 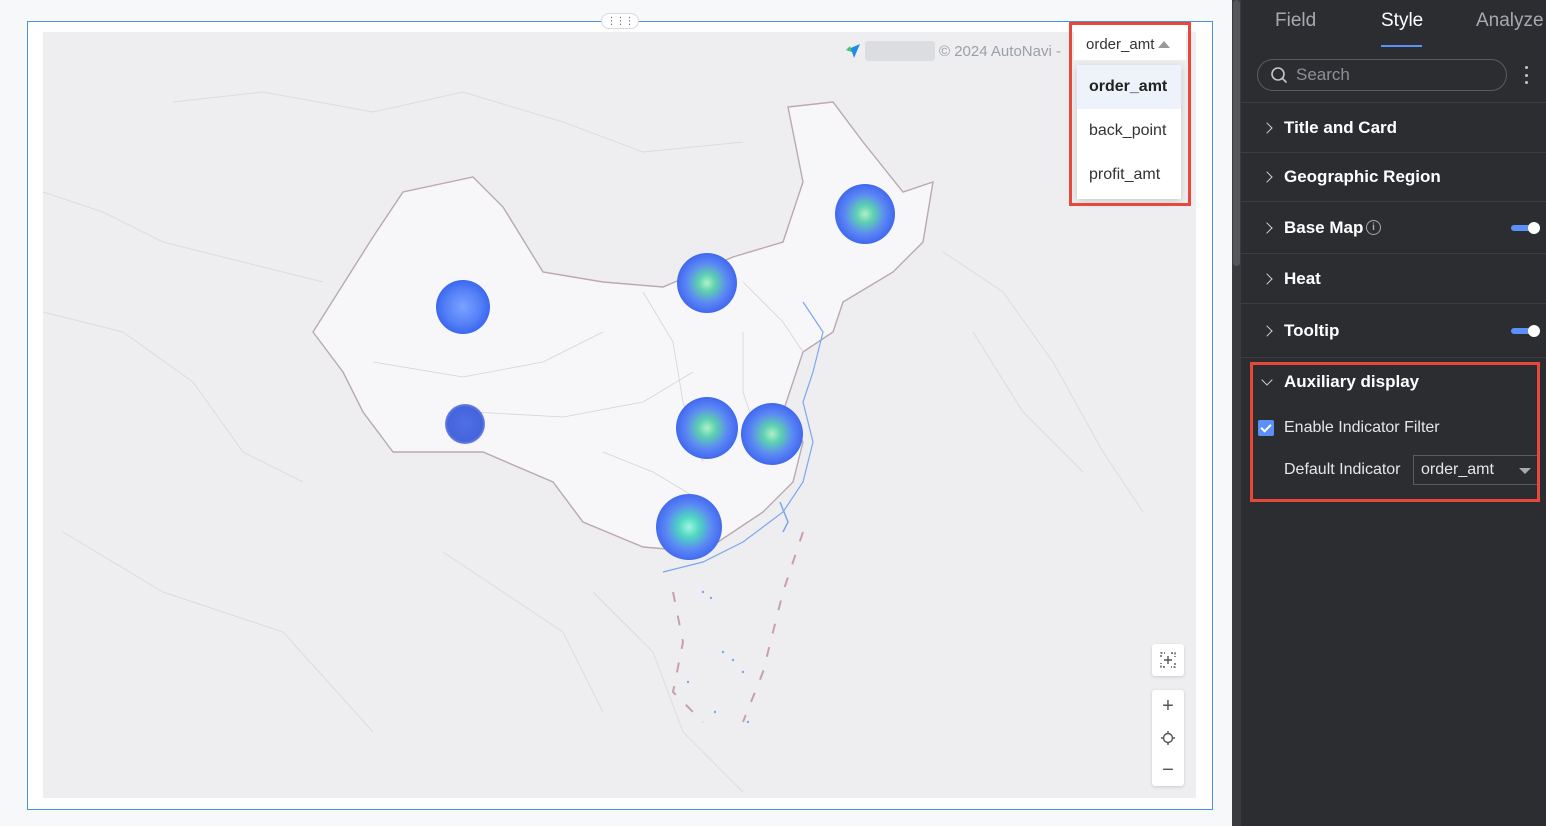 I want to click on search-box, so click(x=1382, y=75).